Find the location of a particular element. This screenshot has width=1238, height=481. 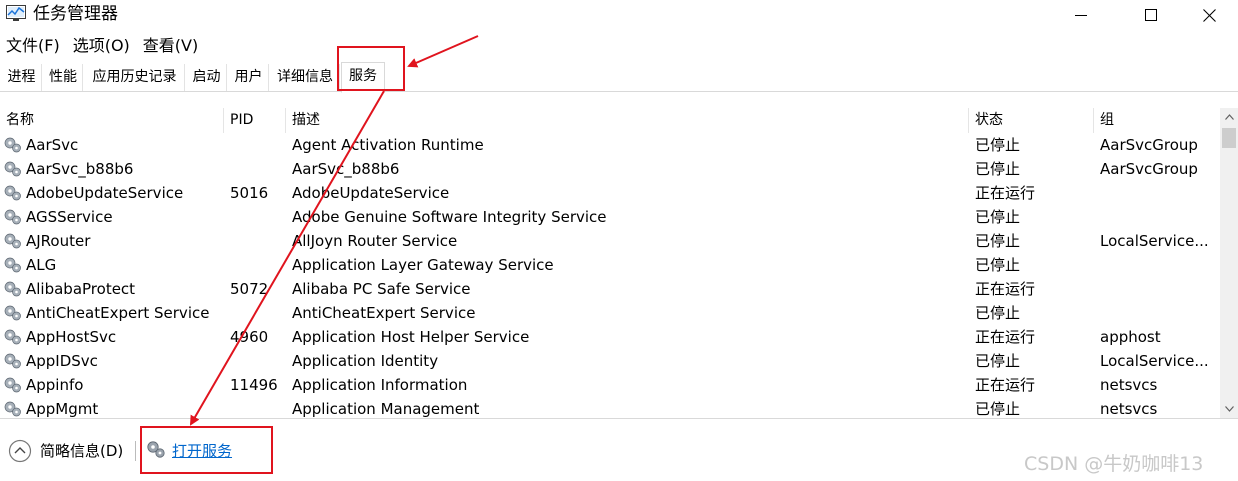

service-group: AarSvcGroup is located at coordinates (1149, 169).